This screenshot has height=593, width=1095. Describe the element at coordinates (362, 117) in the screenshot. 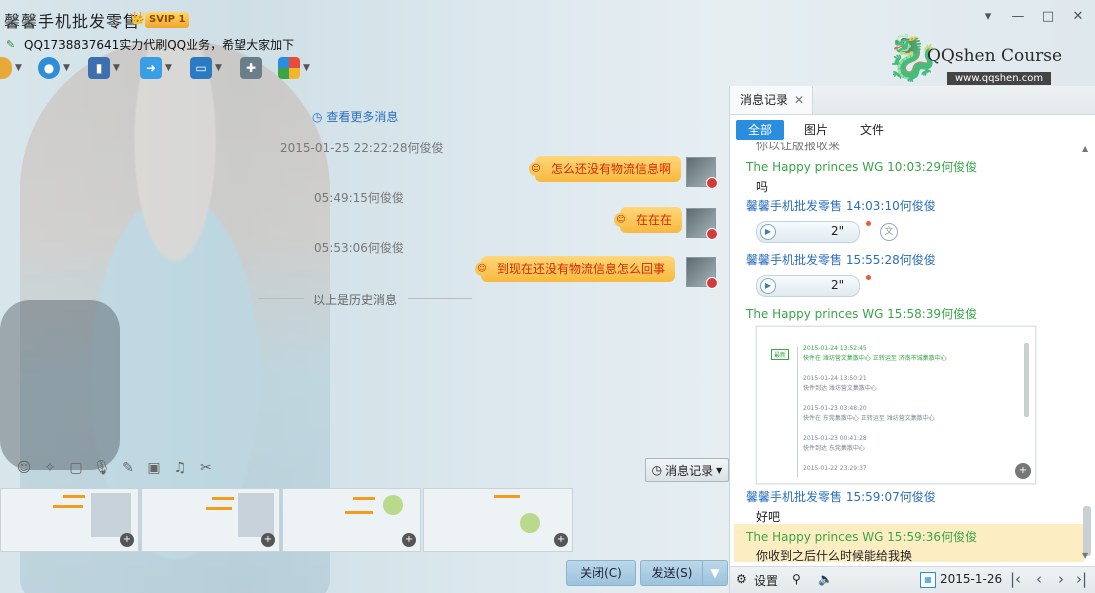

I see `more-messages-label: 查看更多消息` at that location.